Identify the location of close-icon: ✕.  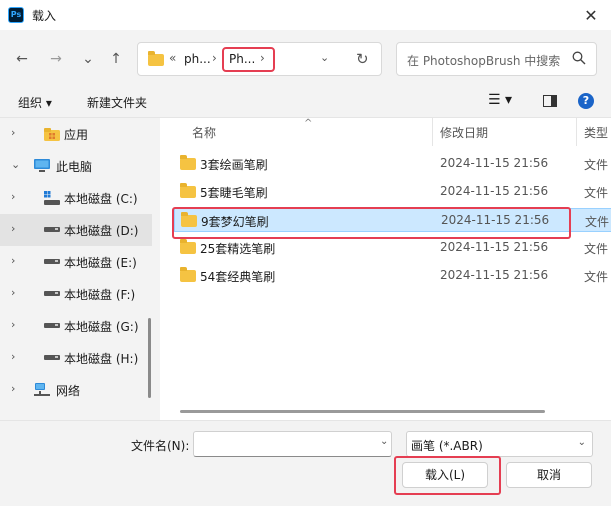
(591, 15).